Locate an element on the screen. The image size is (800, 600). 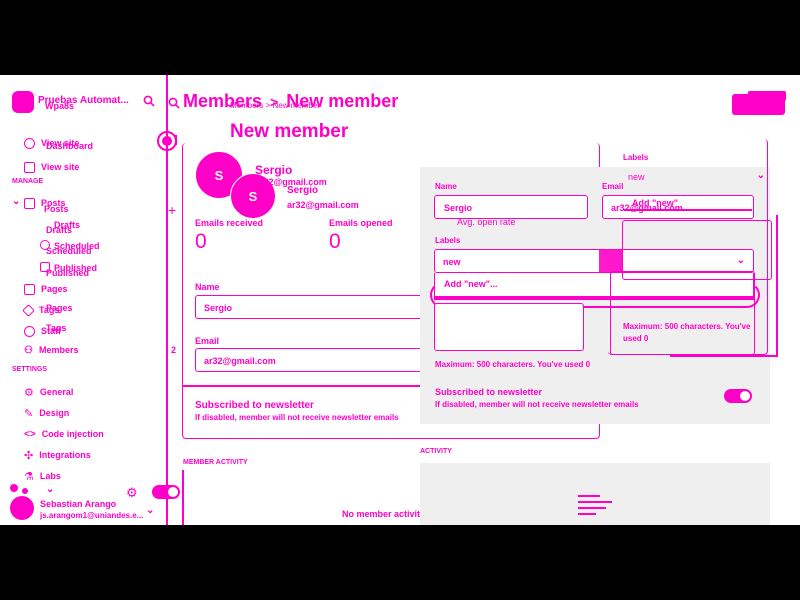
header-search-icon is located at coordinates (174, 102).